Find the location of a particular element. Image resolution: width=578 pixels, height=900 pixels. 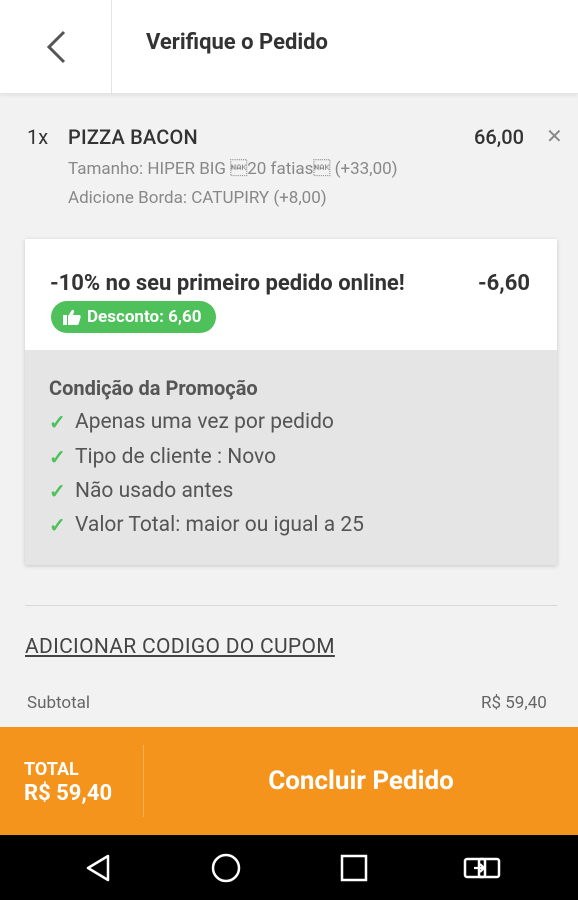

nav-recents-button is located at coordinates (354, 867).